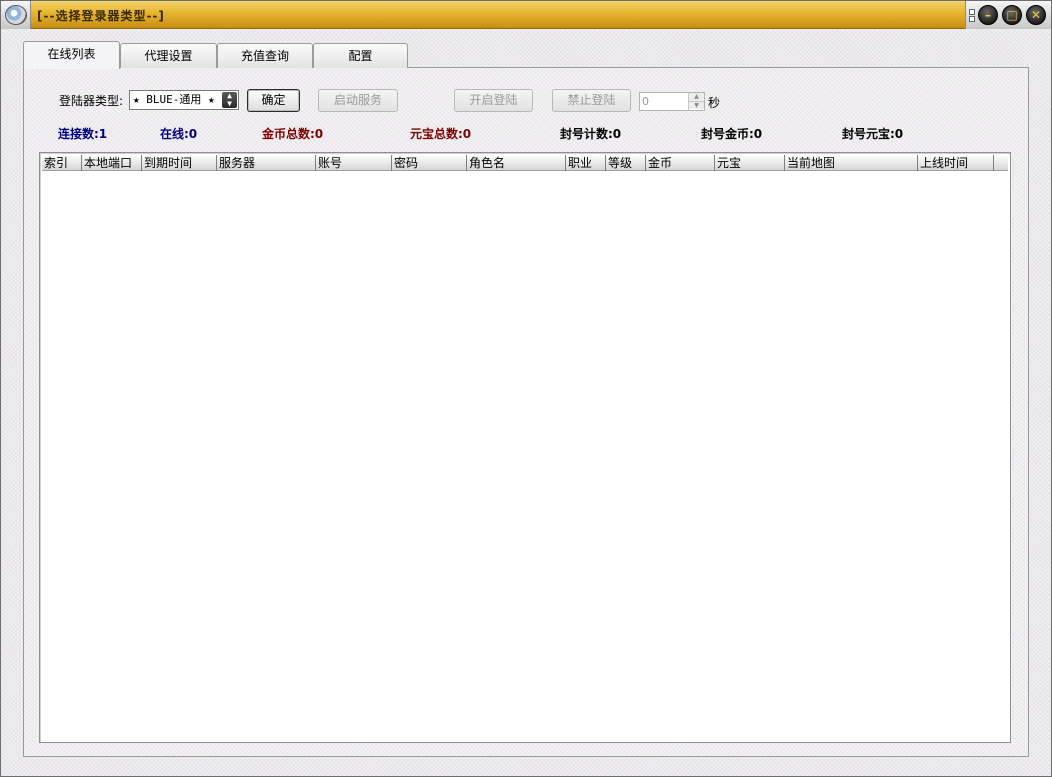 This screenshot has width=1052, height=777. I want to click on column-header-online-time: 上线时间, so click(956, 163).